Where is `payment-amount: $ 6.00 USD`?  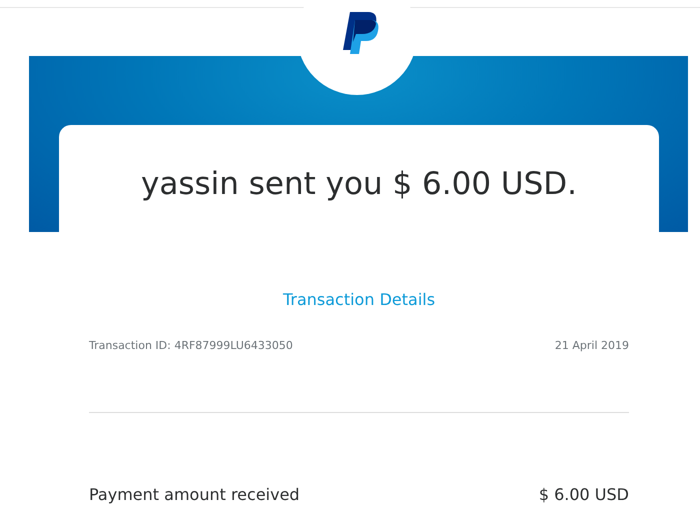 payment-amount: $ 6.00 USD is located at coordinates (583, 495).